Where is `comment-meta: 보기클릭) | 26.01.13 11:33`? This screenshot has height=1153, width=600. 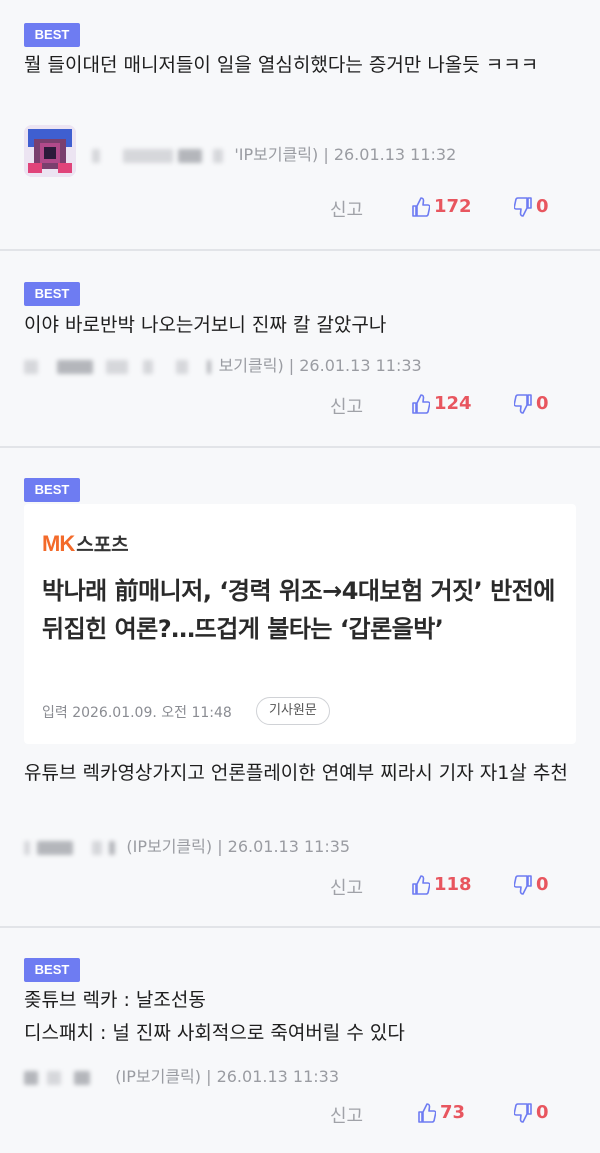 comment-meta: 보기클릭) | 26.01.13 11:33 is located at coordinates (223, 364).